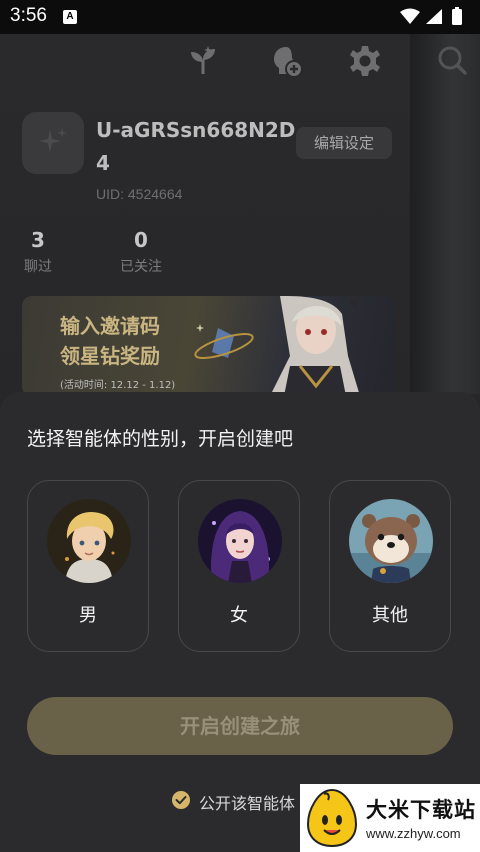  I want to click on sprout-icon, so click(203, 61).